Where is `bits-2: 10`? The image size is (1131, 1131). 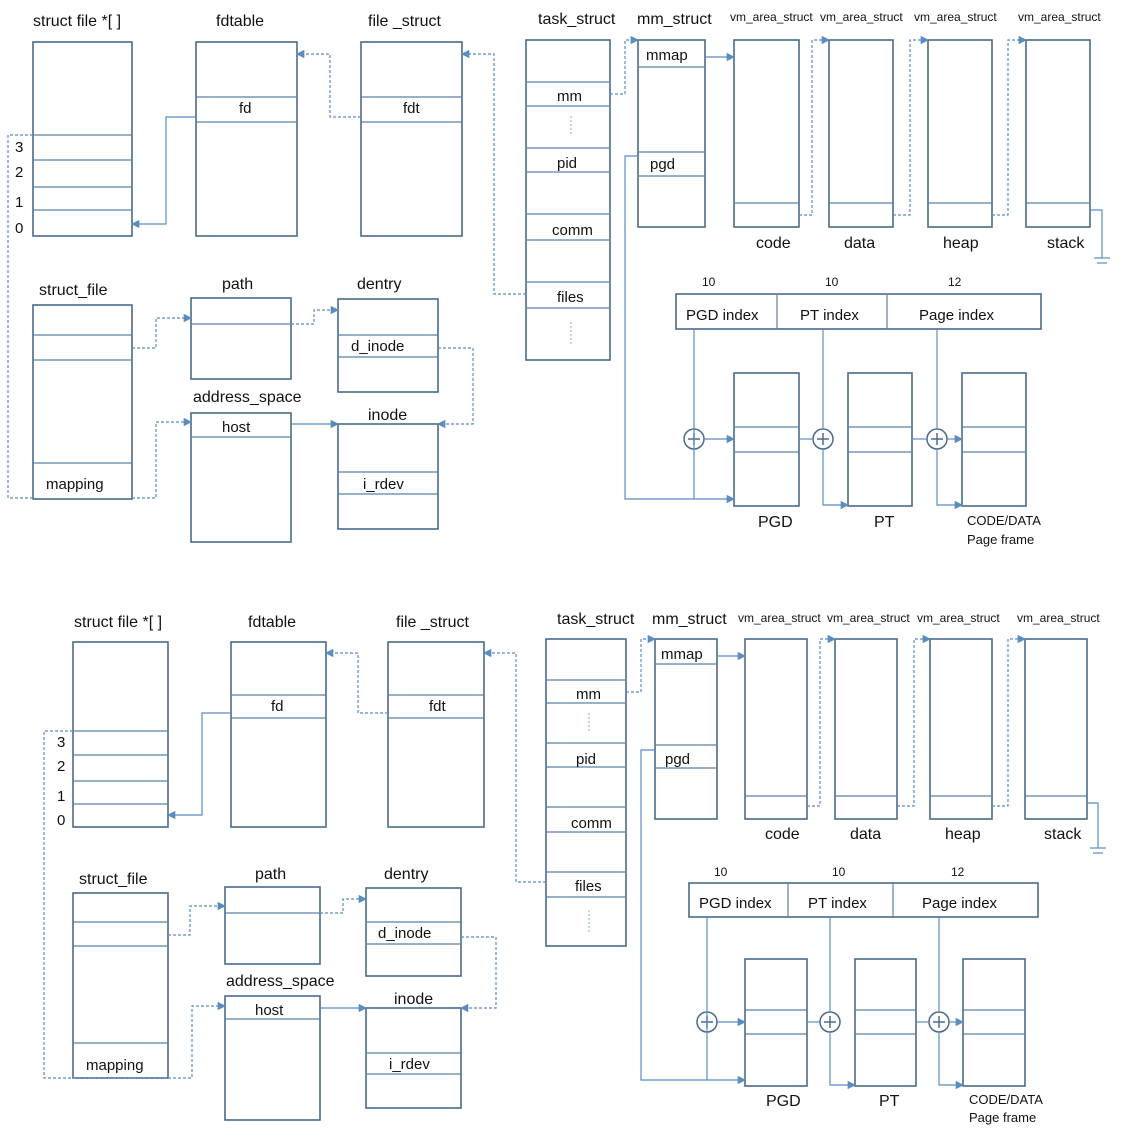
bits-2: 10 is located at coordinates (839, 872).